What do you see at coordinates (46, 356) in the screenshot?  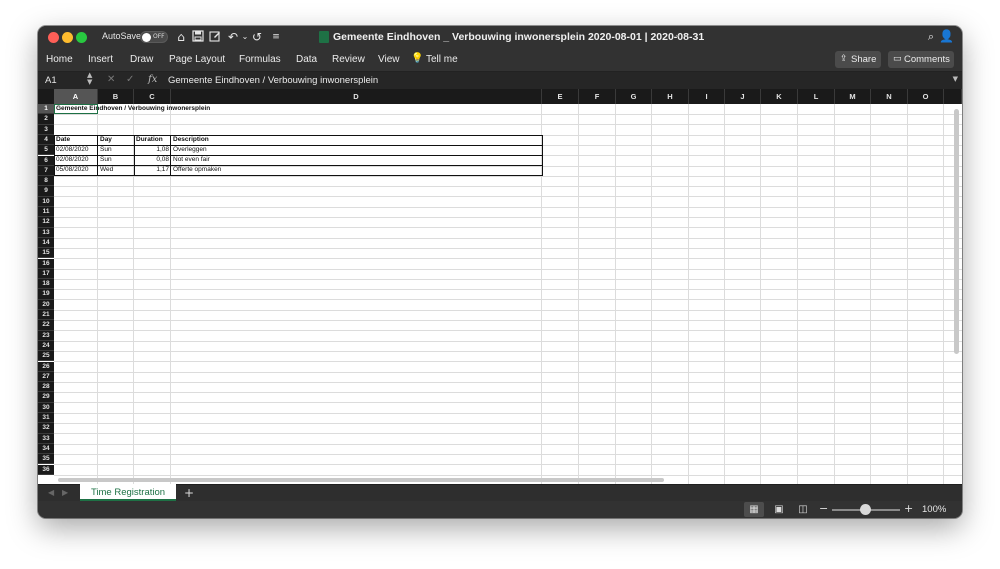 I see `row-header-25: 25` at bounding box center [46, 356].